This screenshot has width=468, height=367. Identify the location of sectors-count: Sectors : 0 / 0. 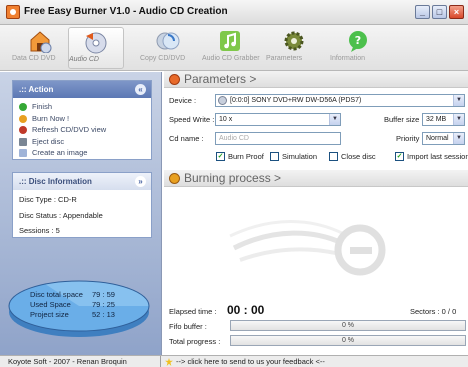
(433, 311).